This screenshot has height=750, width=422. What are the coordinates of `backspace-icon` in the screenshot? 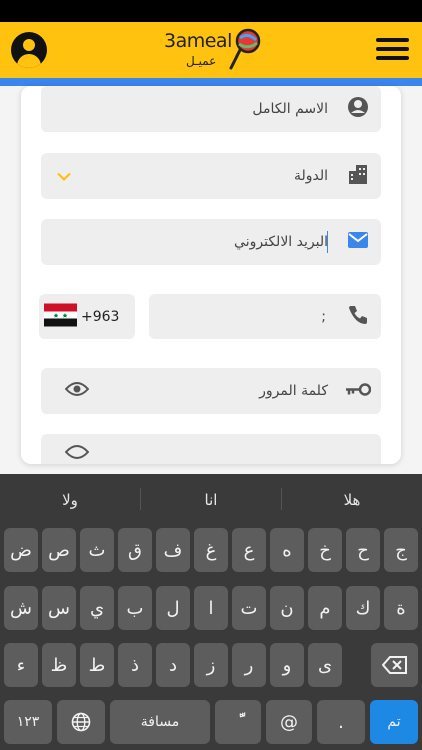 It's located at (394, 665).